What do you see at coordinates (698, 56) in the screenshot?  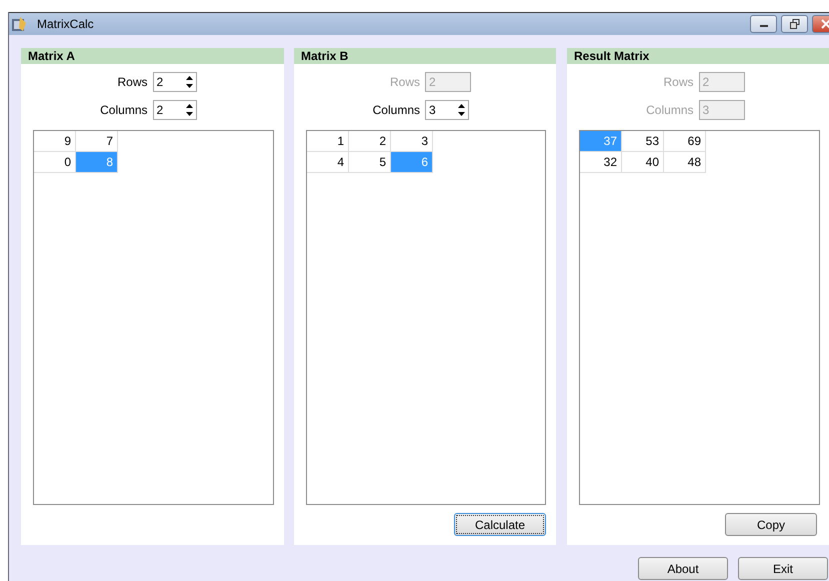 I see `panel-header: Result Matrix` at bounding box center [698, 56].